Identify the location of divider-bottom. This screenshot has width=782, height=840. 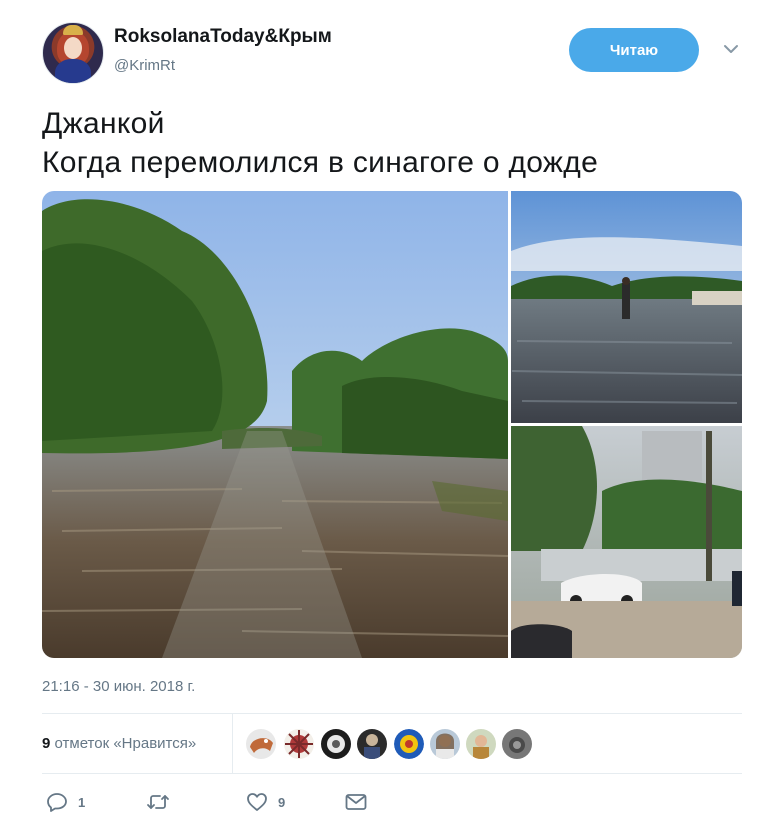
(392, 773).